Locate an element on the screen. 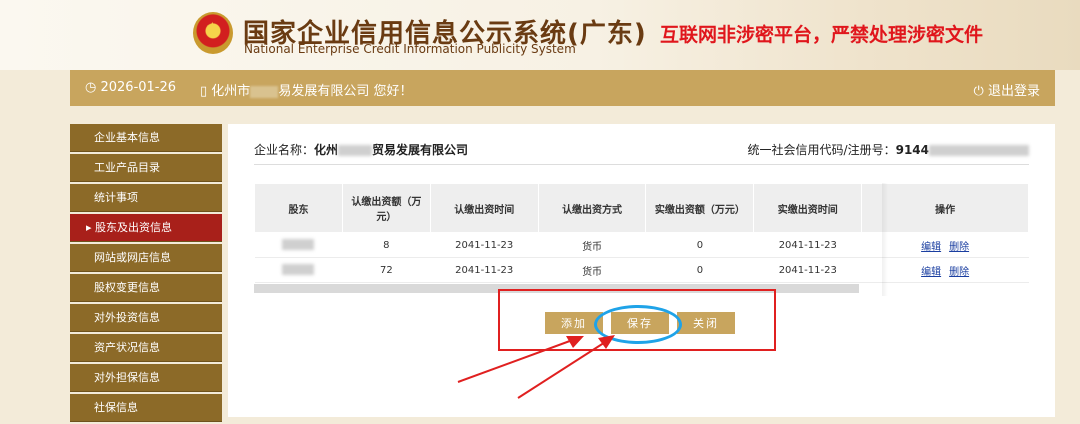 The image size is (1080, 424). arrow-to-add-icon is located at coordinates (520, 359).